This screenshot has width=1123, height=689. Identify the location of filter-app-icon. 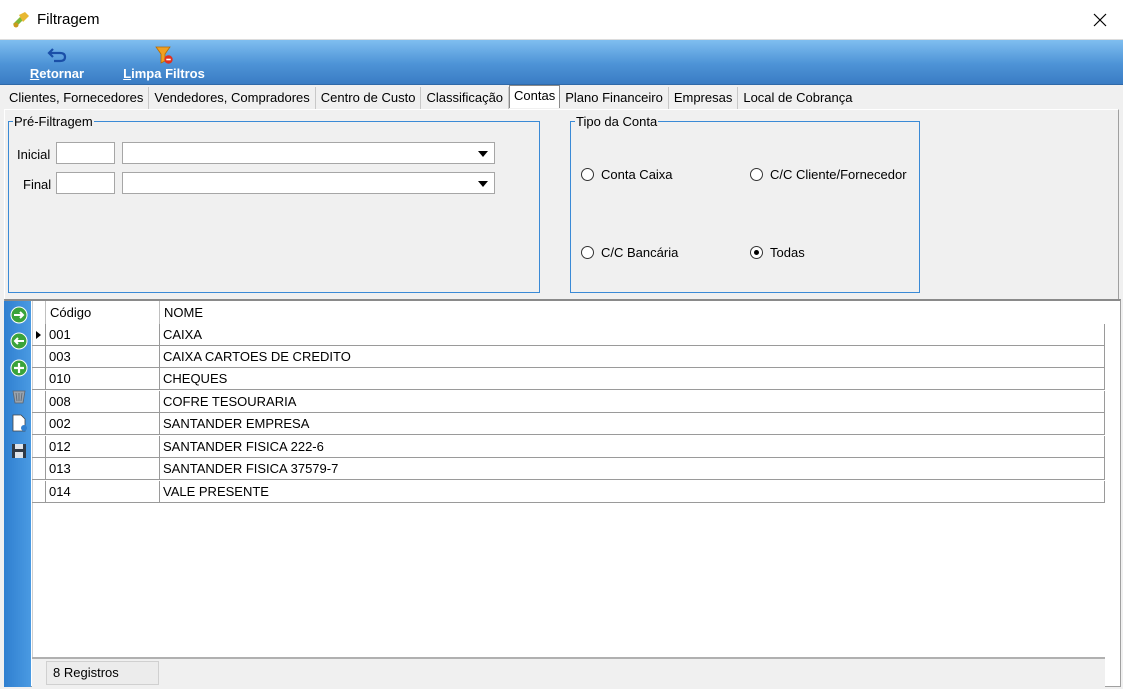
(21, 20).